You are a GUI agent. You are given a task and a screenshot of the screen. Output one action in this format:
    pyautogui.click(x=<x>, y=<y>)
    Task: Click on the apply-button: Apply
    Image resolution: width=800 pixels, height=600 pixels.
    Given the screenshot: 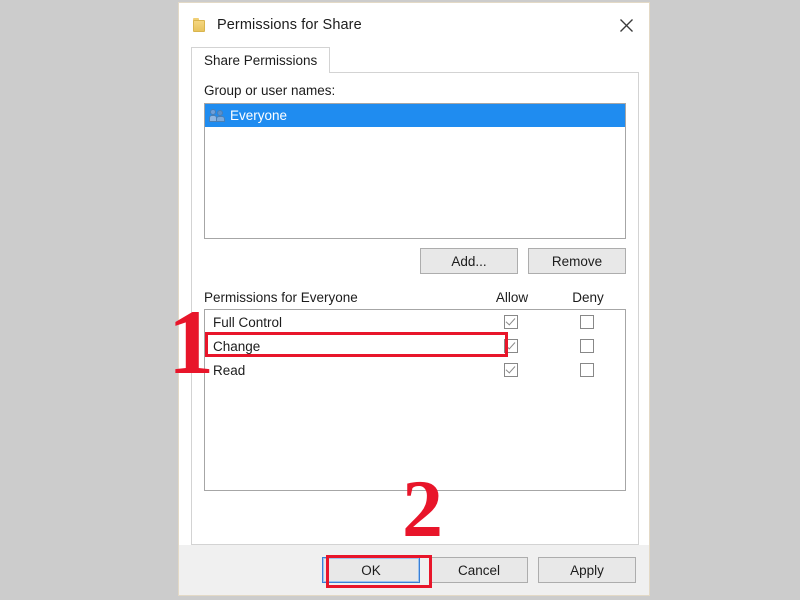 What is the action you would take?
    pyautogui.click(x=587, y=570)
    